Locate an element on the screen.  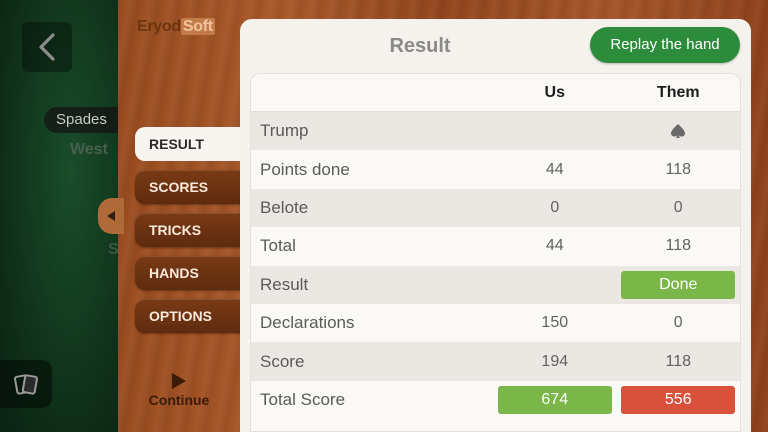
replay-hand-button: Replay the hand is located at coordinates (665, 45).